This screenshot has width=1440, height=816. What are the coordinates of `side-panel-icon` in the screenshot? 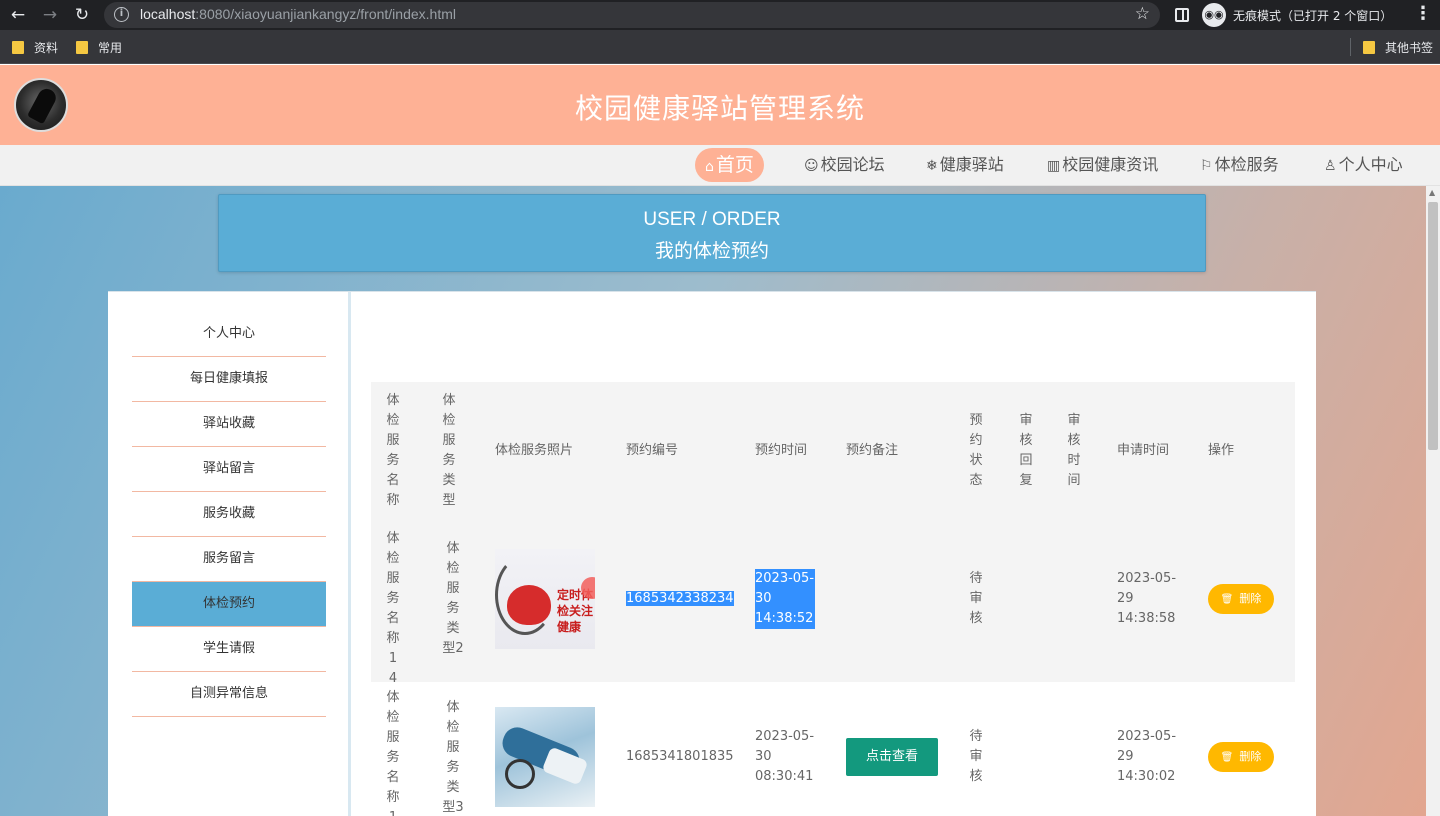 It's located at (1182, 15).